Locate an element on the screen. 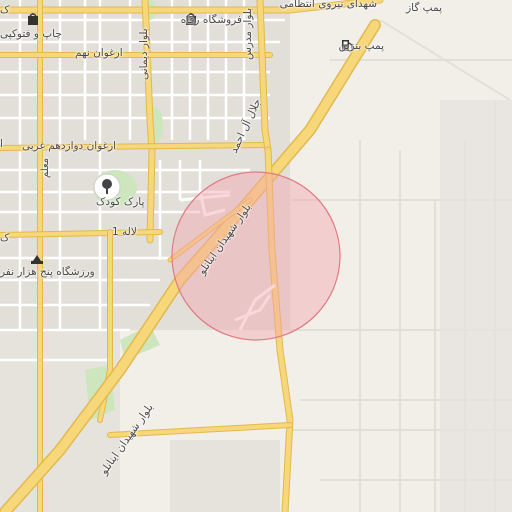 This screenshot has height=512, width=512. label-pump-benzin: پمپ بنزین is located at coordinates (361, 46).